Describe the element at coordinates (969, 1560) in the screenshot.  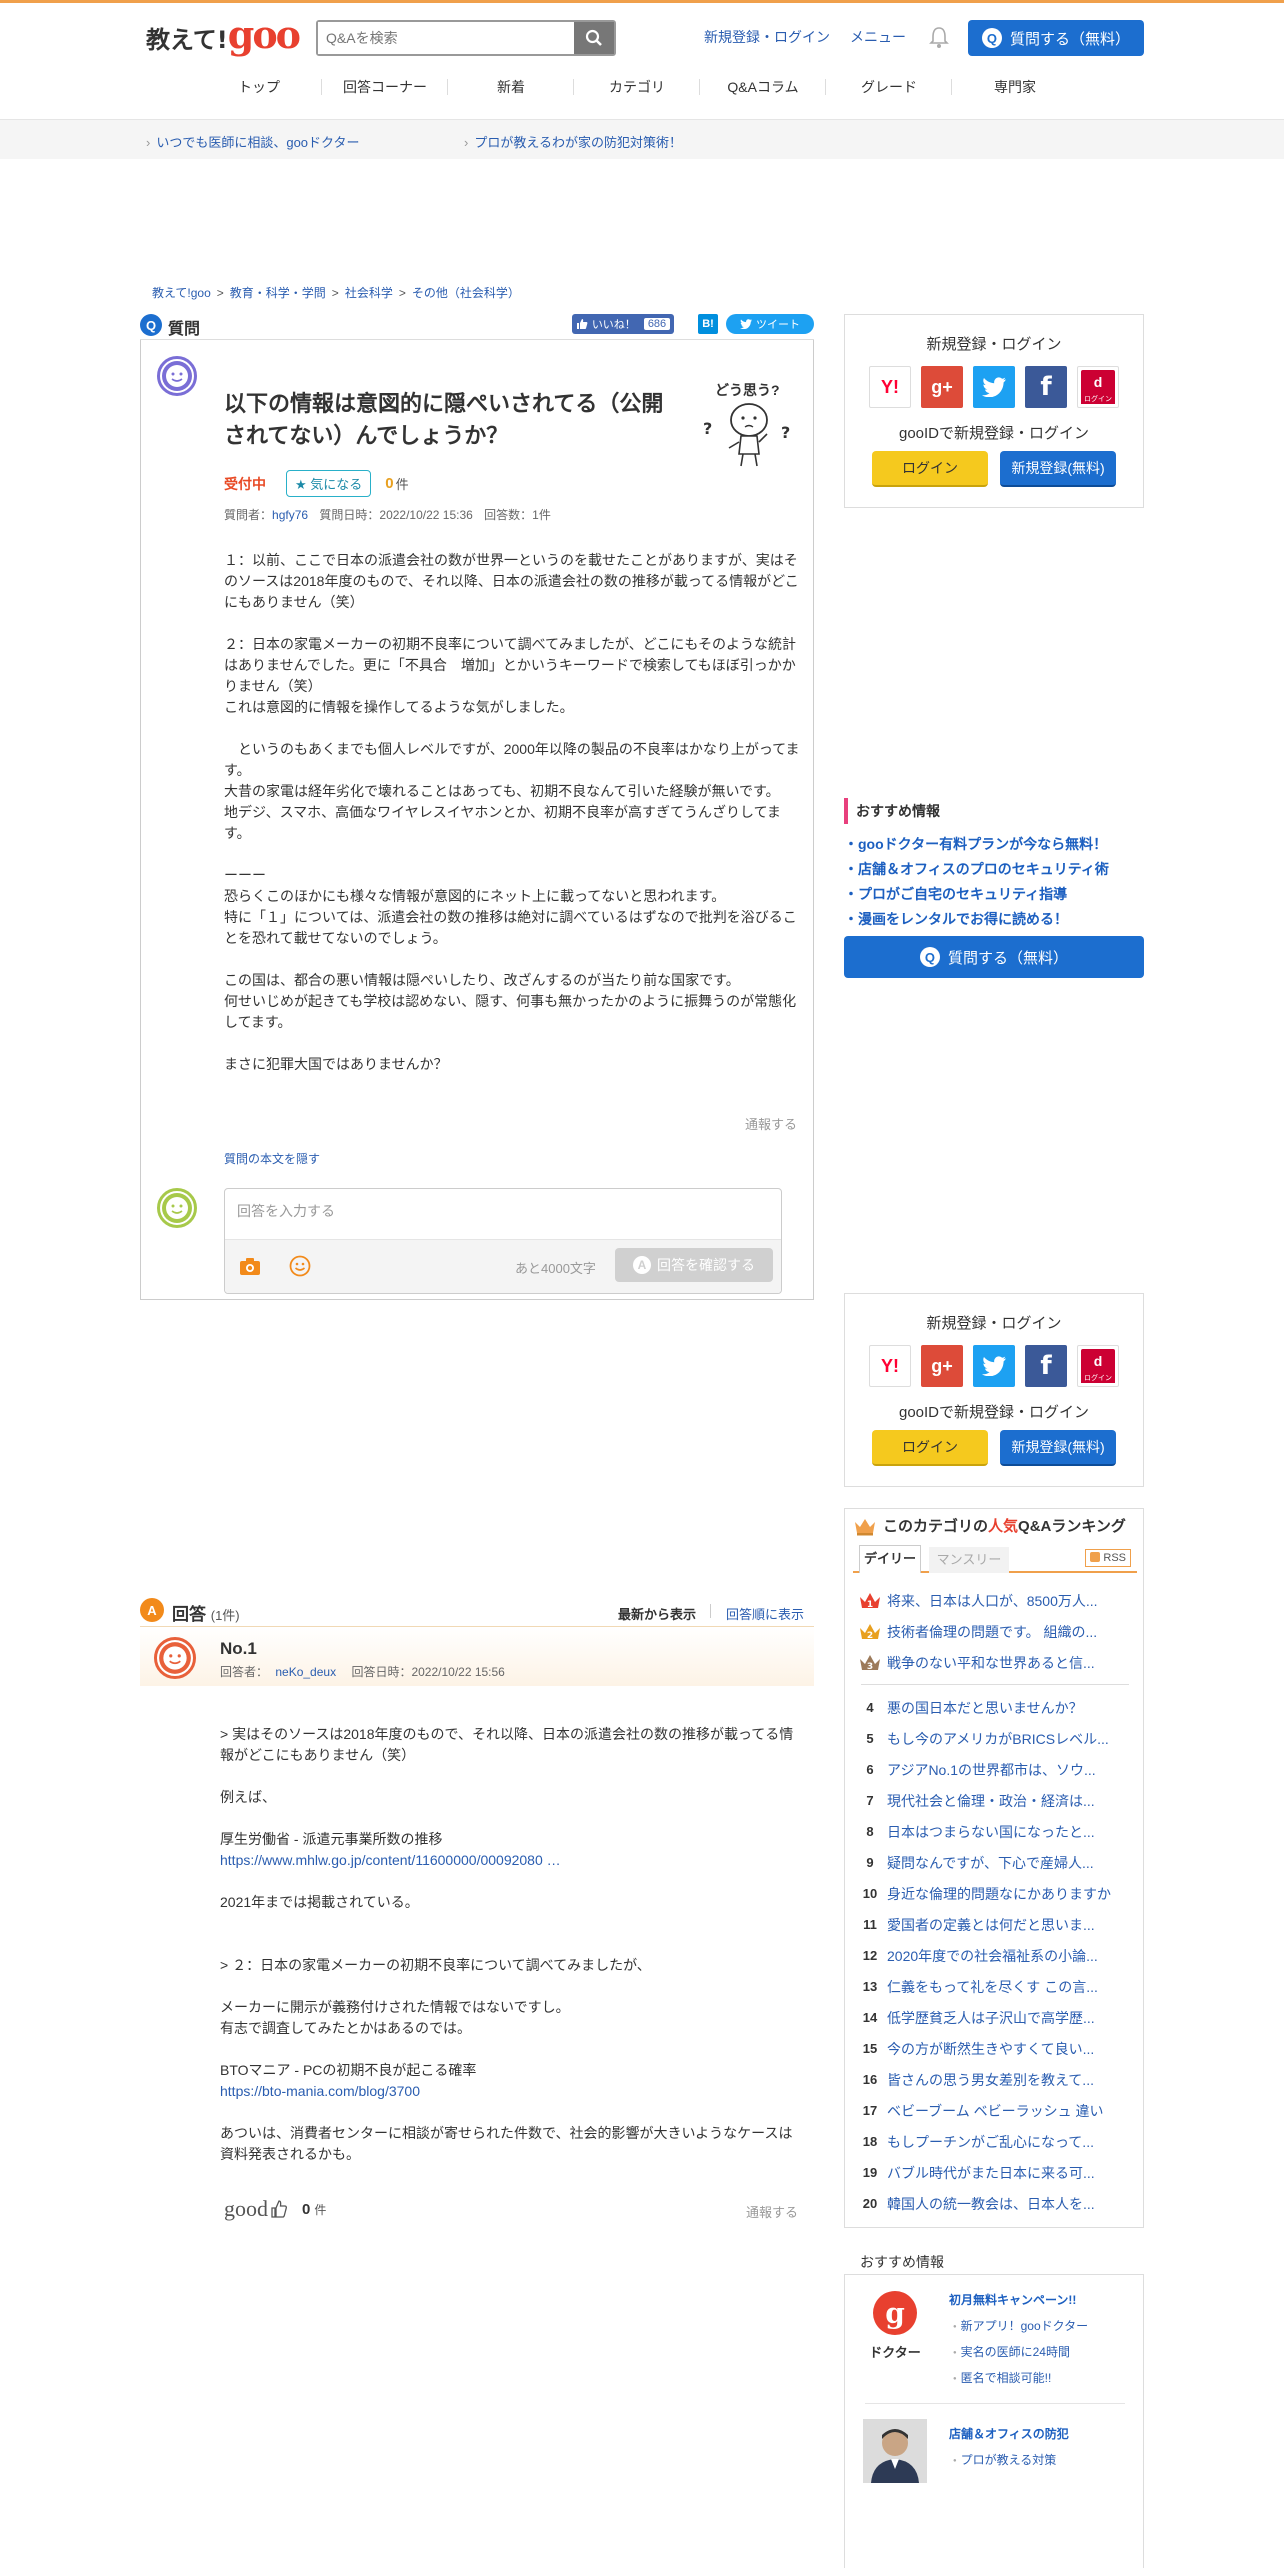
I see `tab-monthly: マンスリー` at that location.